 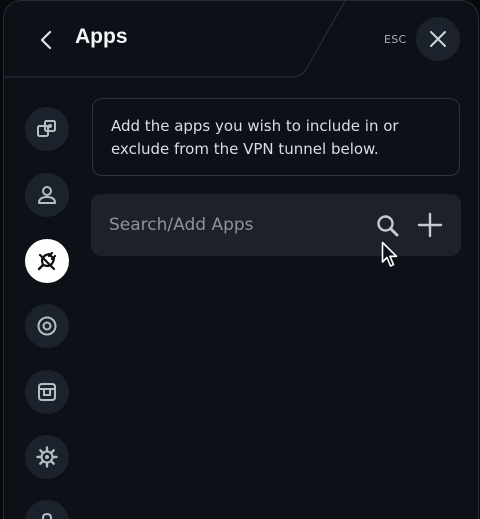 I want to click on header: Apps ESC, so click(x=241, y=40).